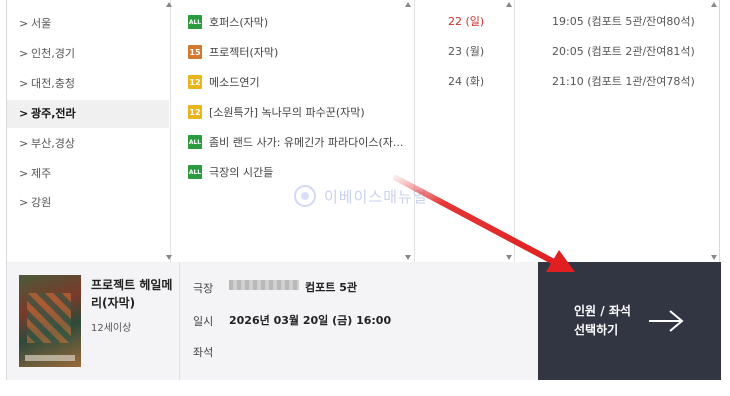 The width and height of the screenshot is (730, 396). What do you see at coordinates (179, 321) in the screenshot?
I see `panel-divider` at bounding box center [179, 321].